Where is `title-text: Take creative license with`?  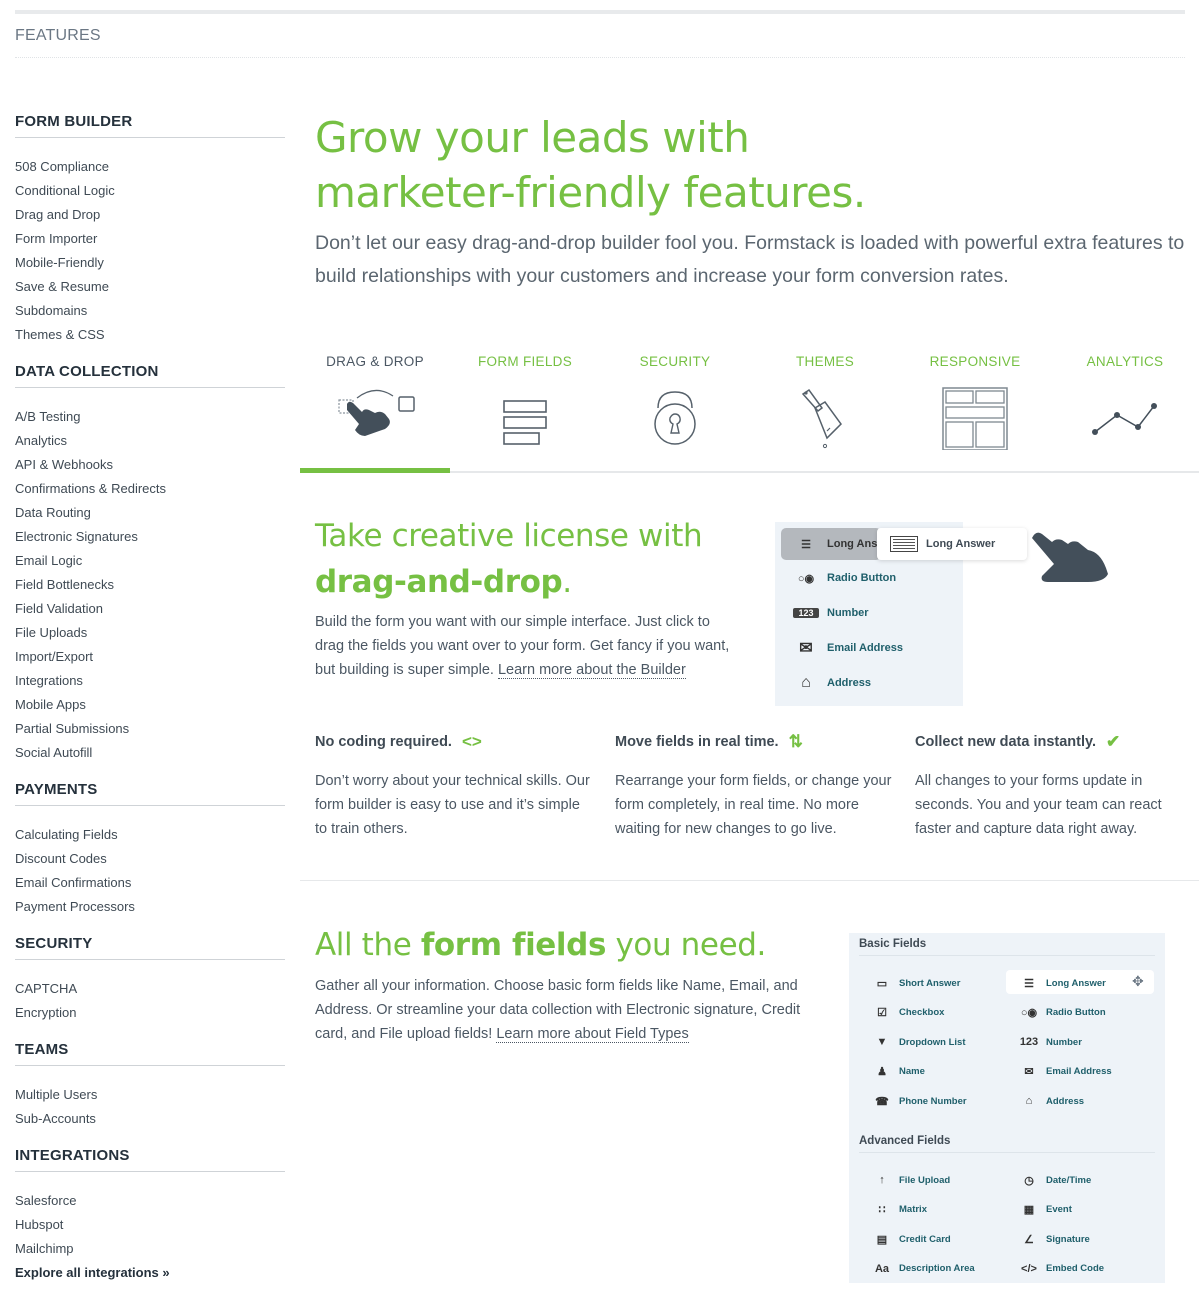 title-text: Take creative license with is located at coordinates (509, 536).